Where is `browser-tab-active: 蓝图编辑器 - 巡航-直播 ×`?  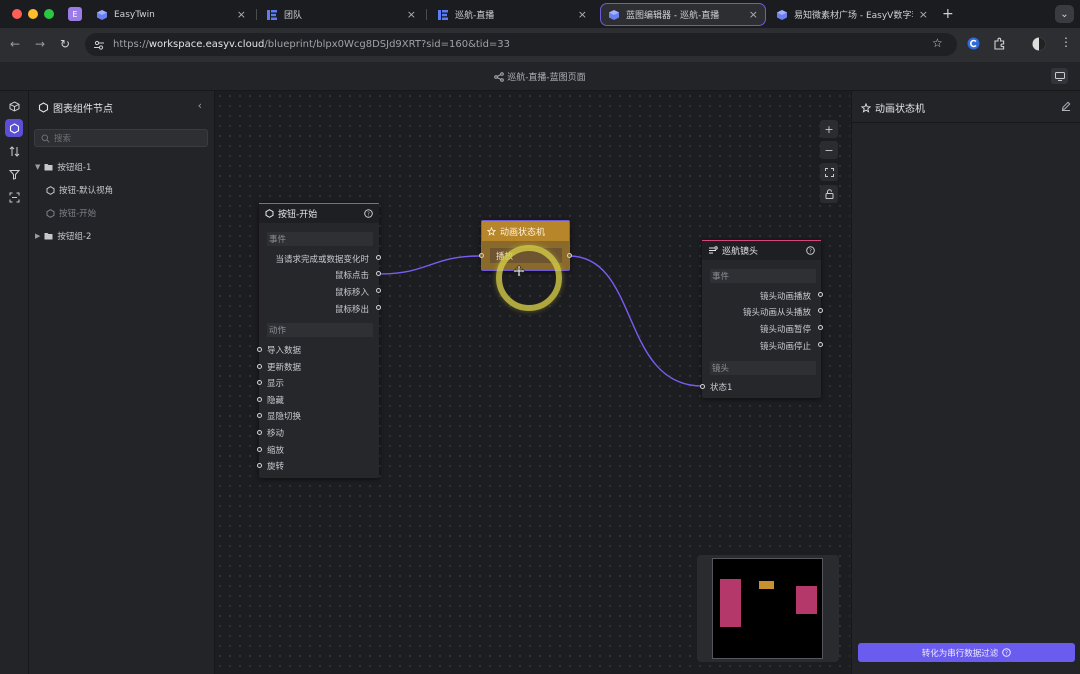
browser-tab-active: 蓝图编辑器 - 巡航-直播 × is located at coordinates (683, 14).